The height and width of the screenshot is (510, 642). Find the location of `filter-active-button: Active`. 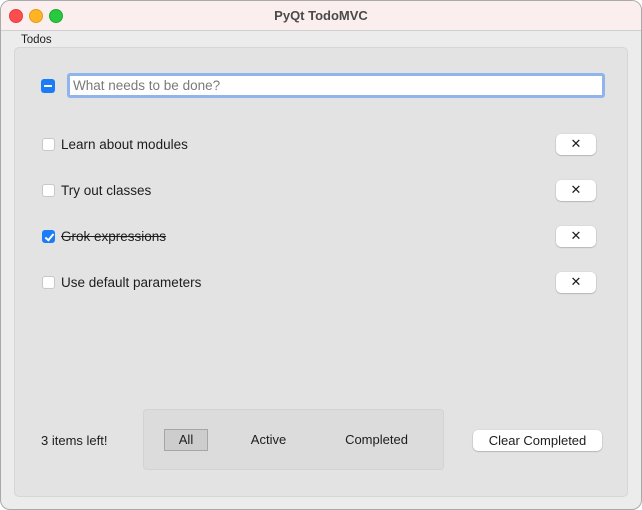

filter-active-button: Active is located at coordinates (268, 440).